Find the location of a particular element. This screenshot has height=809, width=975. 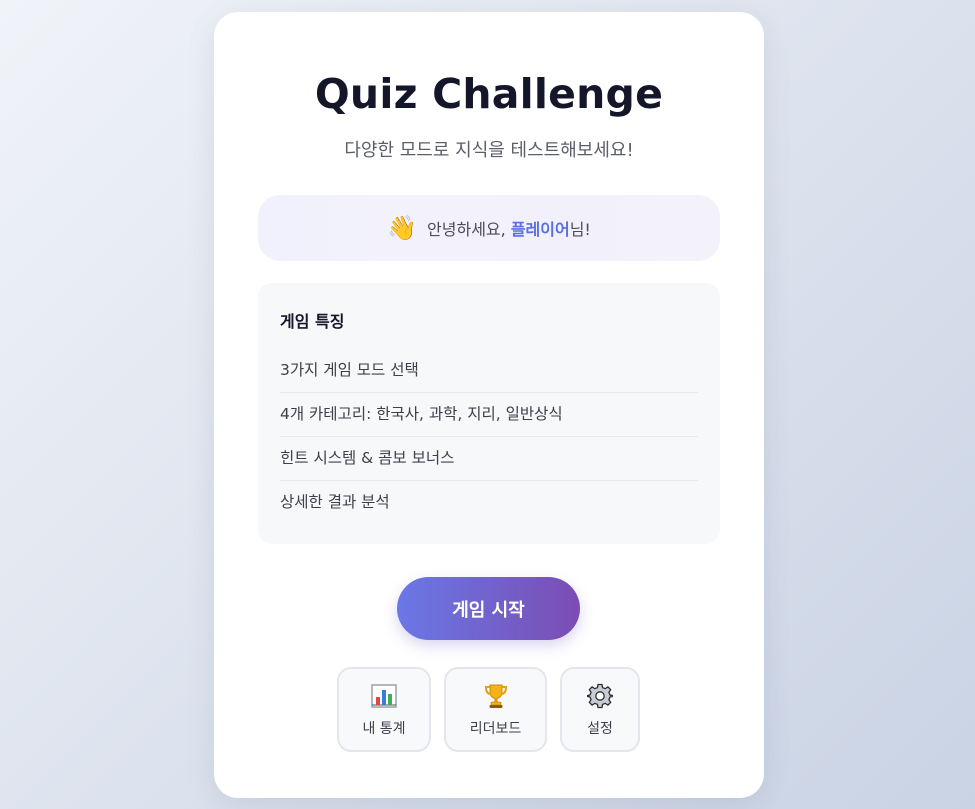

feature-item: 상세한 결과 분석 is located at coordinates (335, 502).